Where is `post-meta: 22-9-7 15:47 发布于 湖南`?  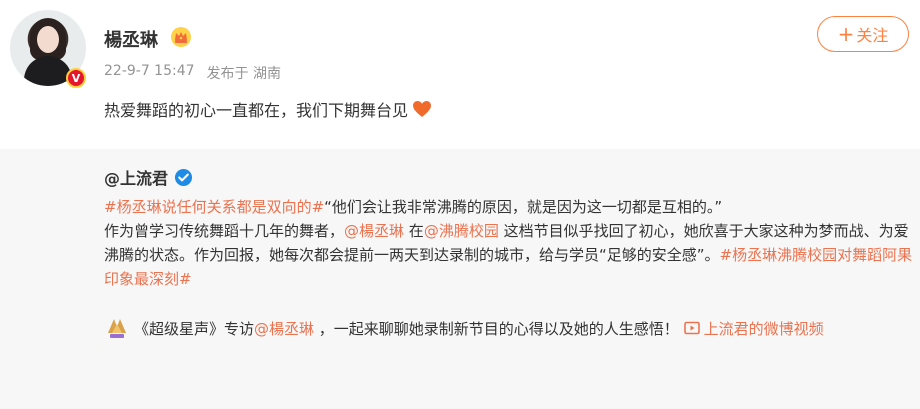
post-meta: 22-9-7 15:47 发布于 湖南 is located at coordinates (192, 73).